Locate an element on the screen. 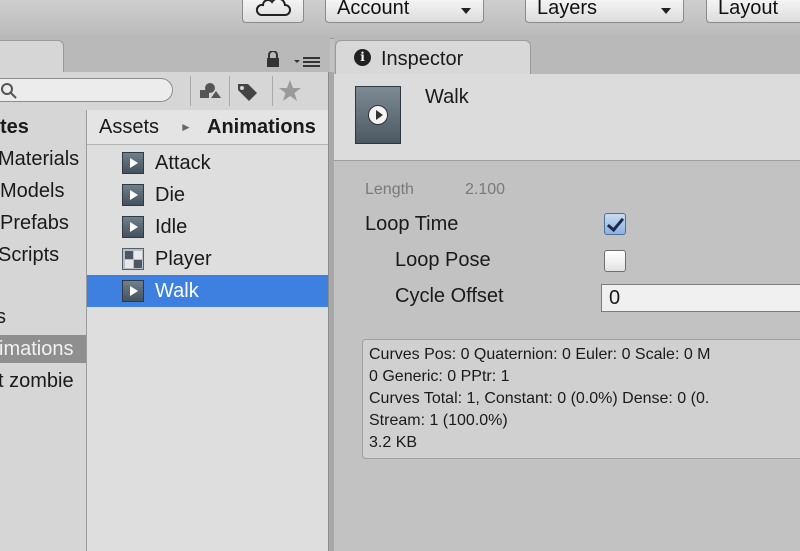 The image size is (800, 551). layout-dropdown: Layout is located at coordinates (753, 11).